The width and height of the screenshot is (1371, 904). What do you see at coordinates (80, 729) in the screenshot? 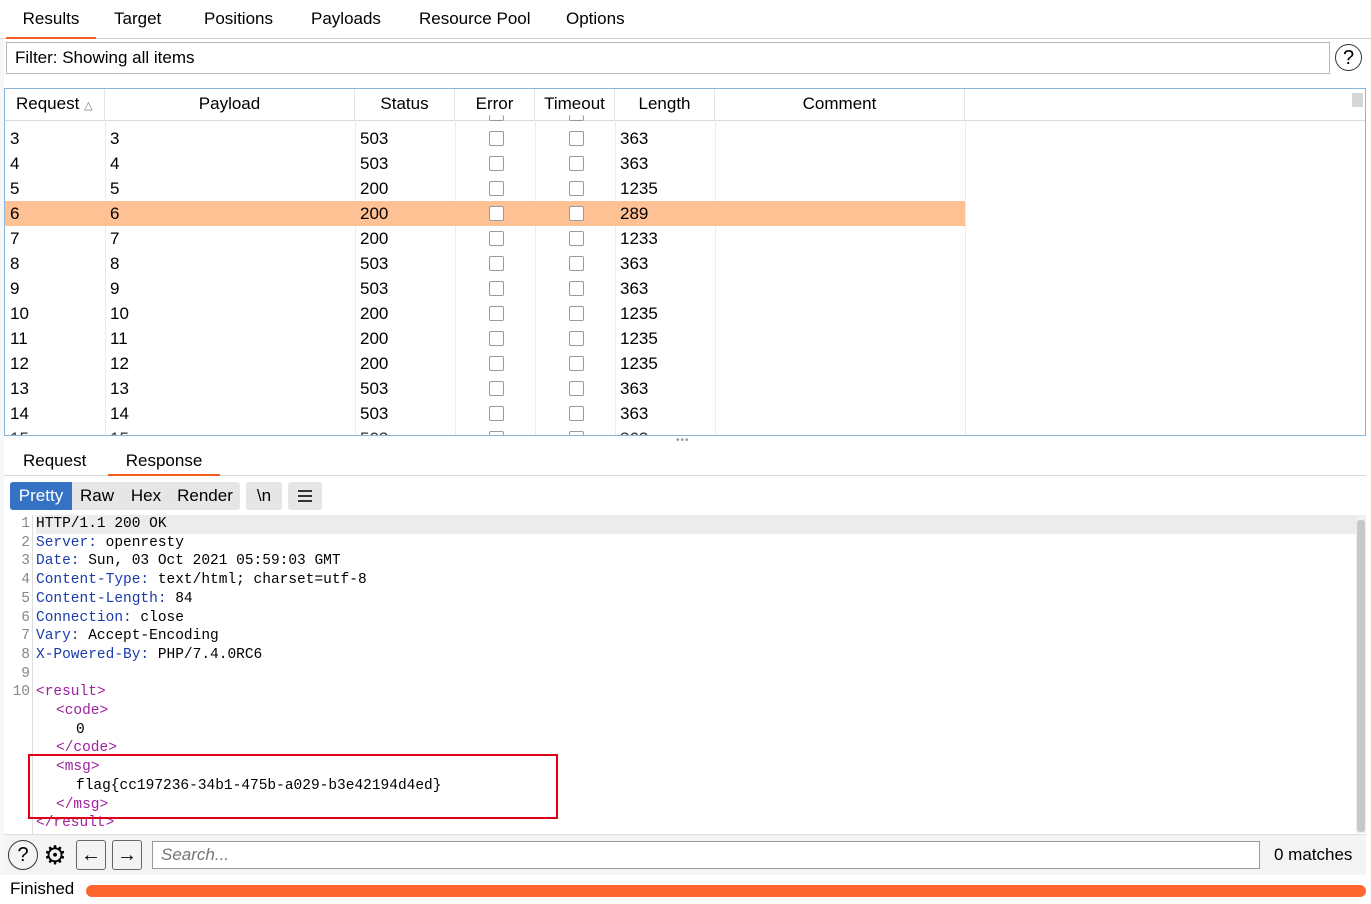
I see `xml-code-value: 0` at bounding box center [80, 729].